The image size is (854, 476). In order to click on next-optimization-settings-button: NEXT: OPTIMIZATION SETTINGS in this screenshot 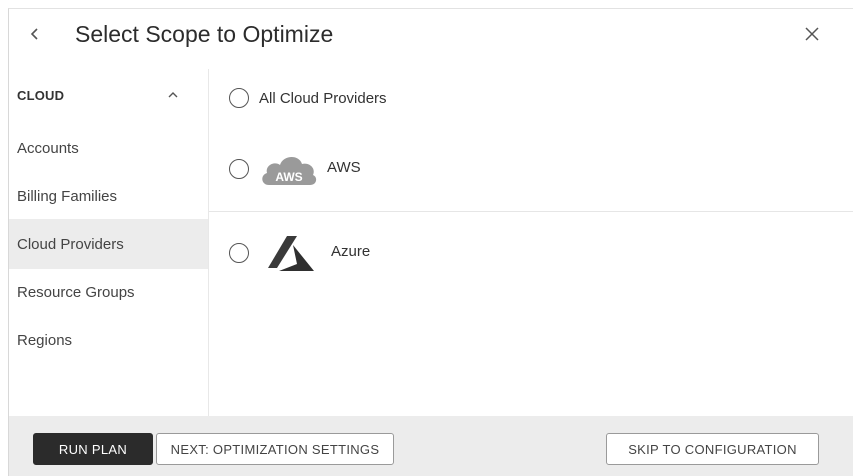, I will do `click(275, 449)`.